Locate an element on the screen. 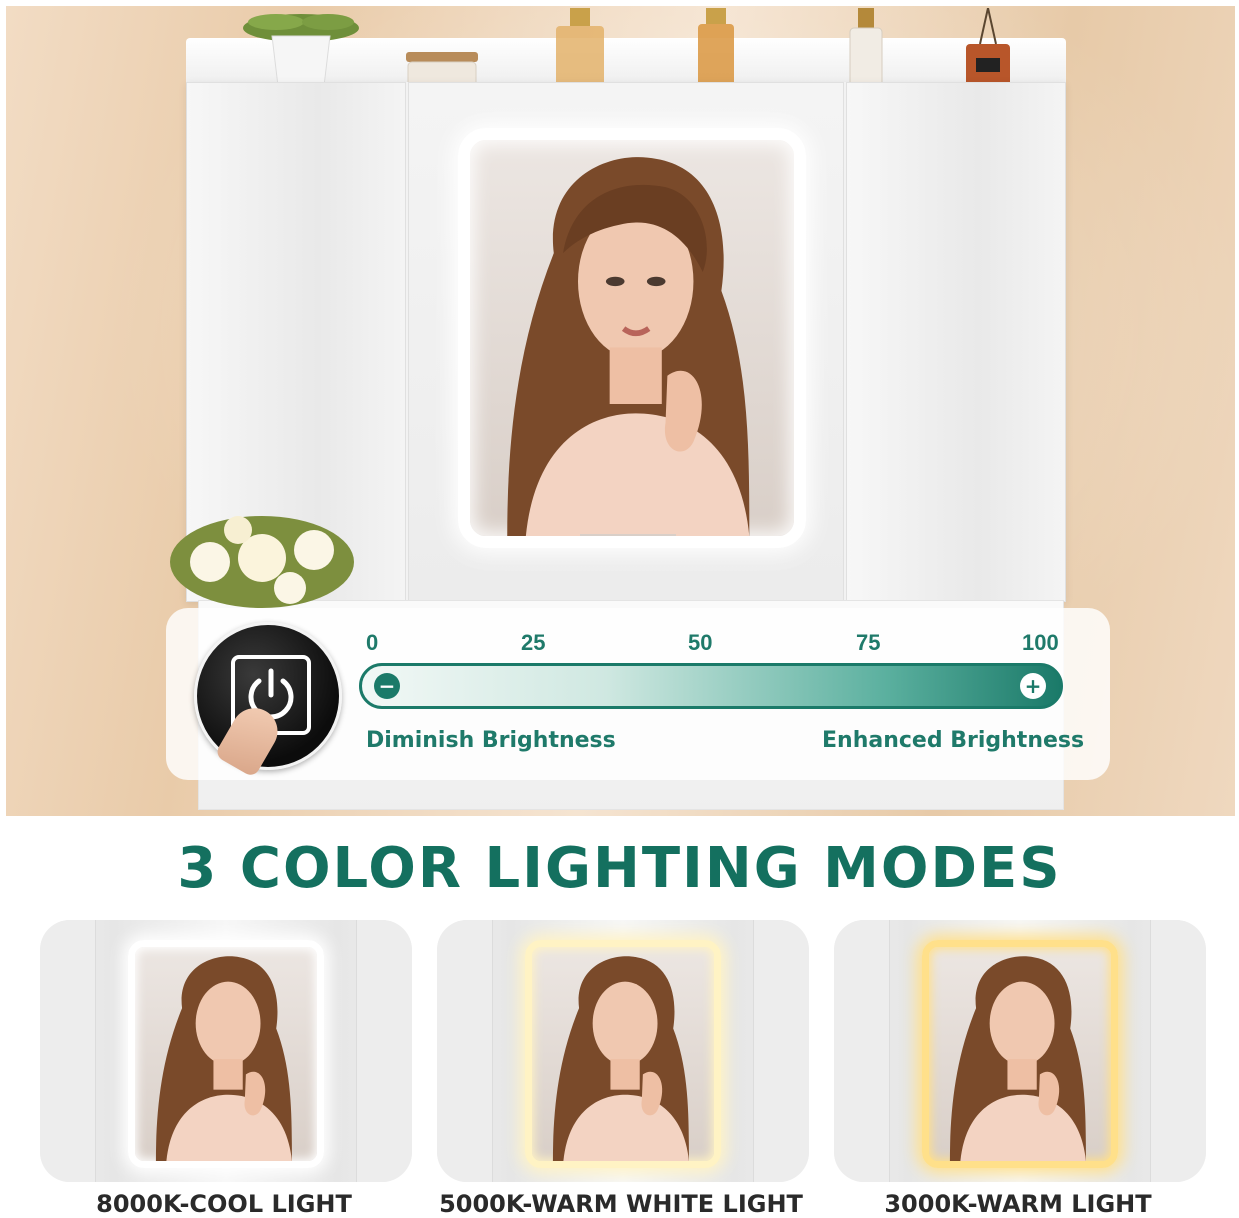 This screenshot has width=1239, height=1218. tick-label-25: 25 is located at coordinates (533, 642).